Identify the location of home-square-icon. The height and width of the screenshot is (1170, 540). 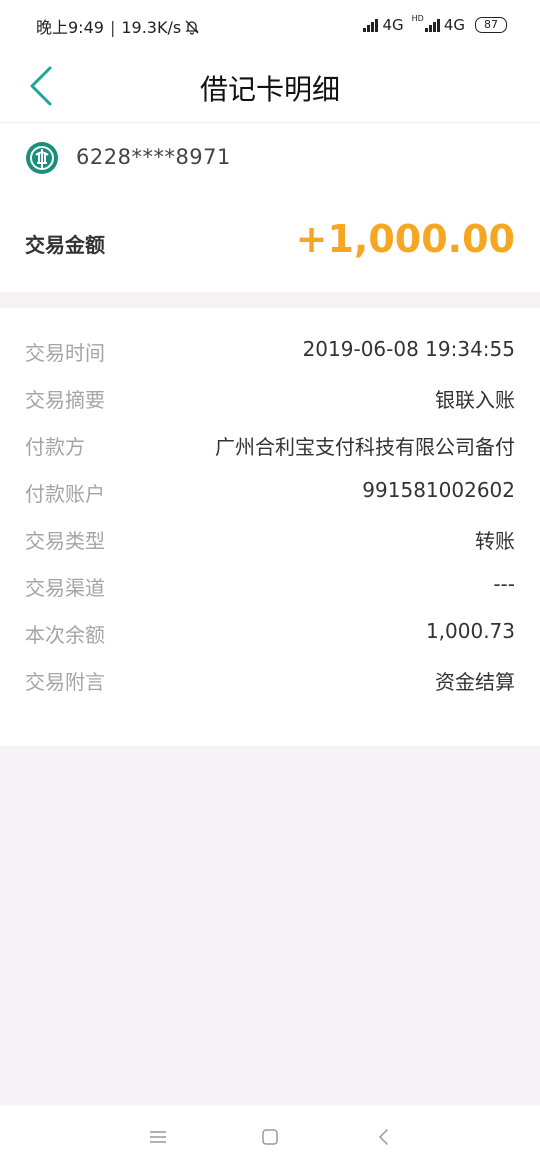
(270, 1137).